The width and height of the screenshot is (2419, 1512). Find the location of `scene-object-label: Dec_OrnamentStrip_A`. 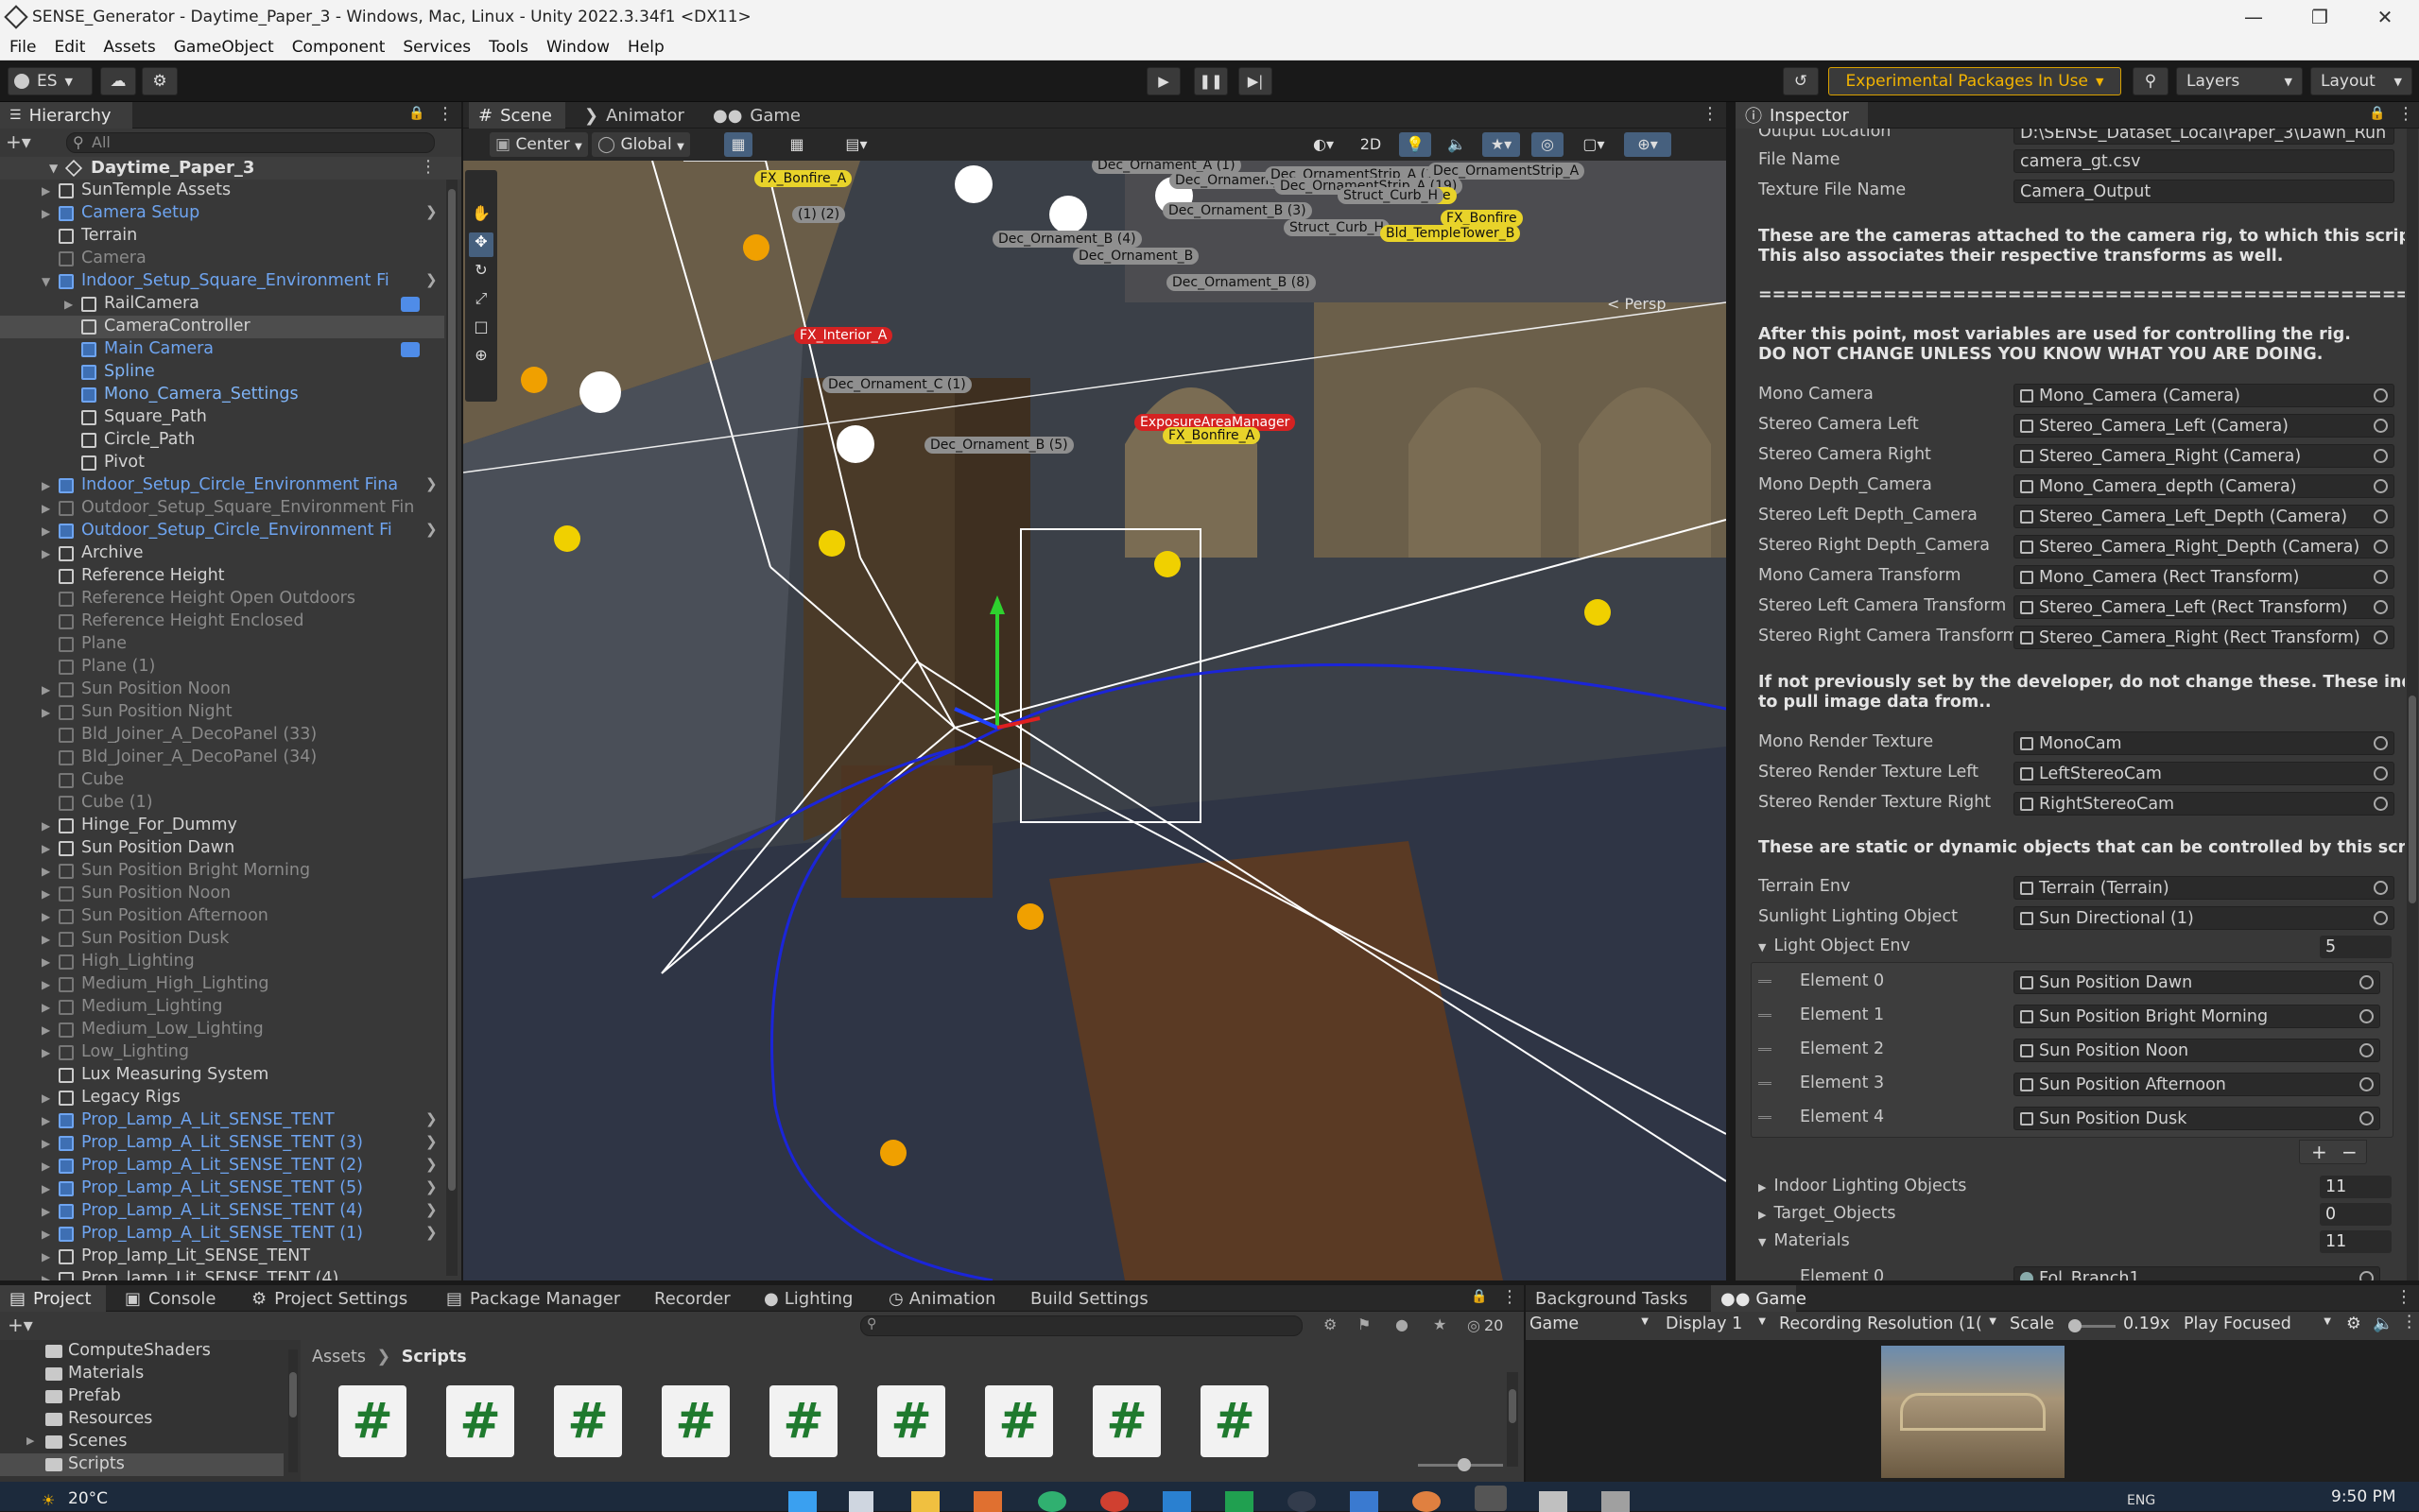

scene-object-label: Dec_OrnamentStrip_A is located at coordinates (1506, 171).